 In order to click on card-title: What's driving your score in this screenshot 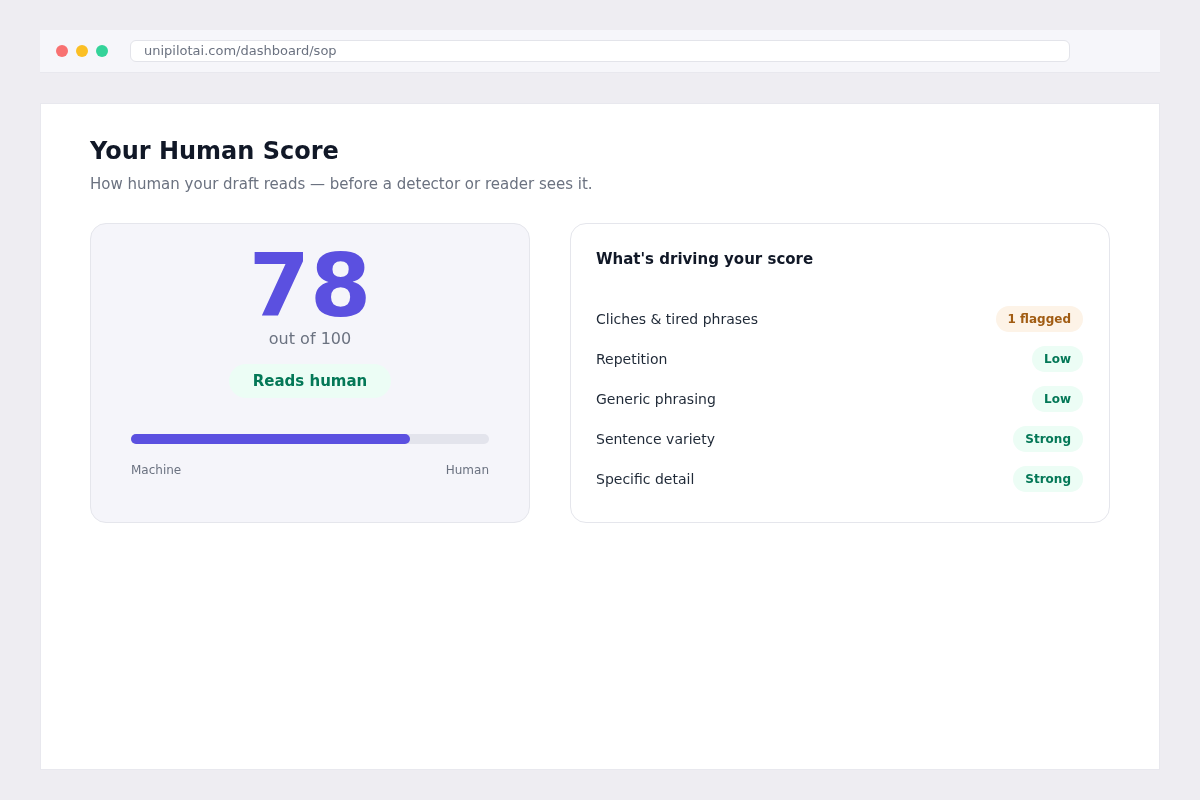, I will do `click(705, 259)`.